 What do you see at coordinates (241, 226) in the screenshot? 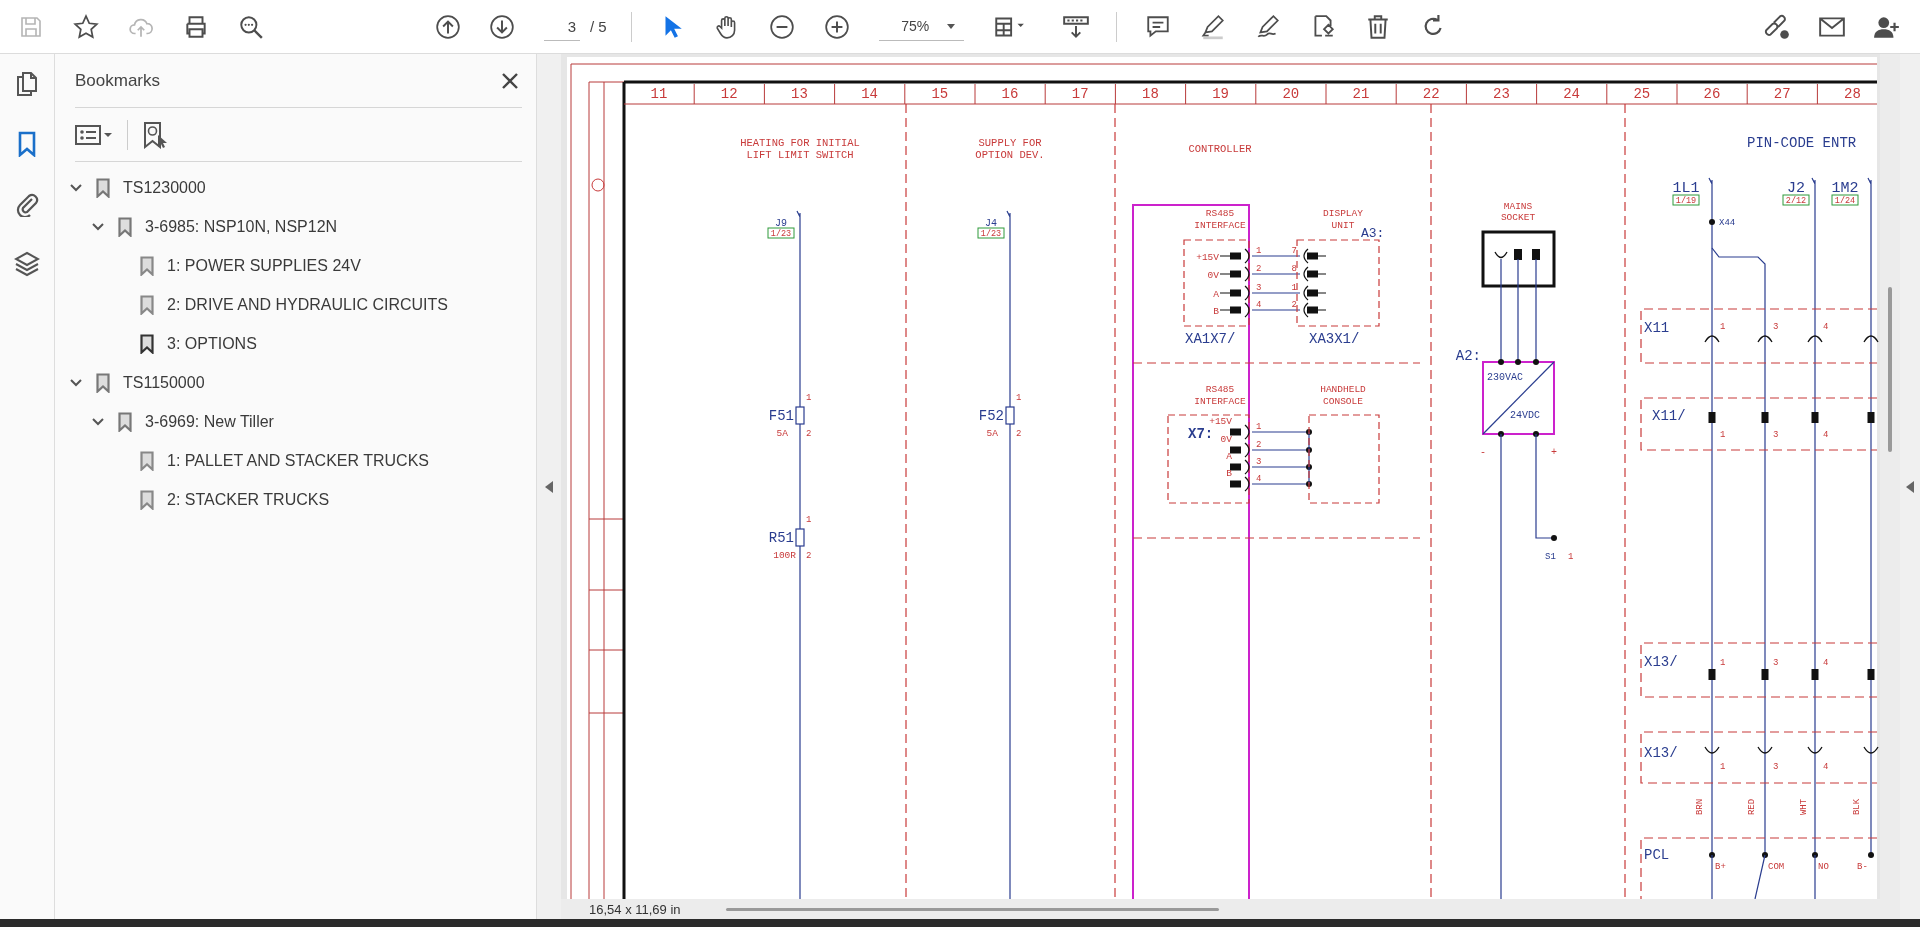
I see `bookmark-item: 3-6985: NSP10N, NSP12N` at bounding box center [241, 226].